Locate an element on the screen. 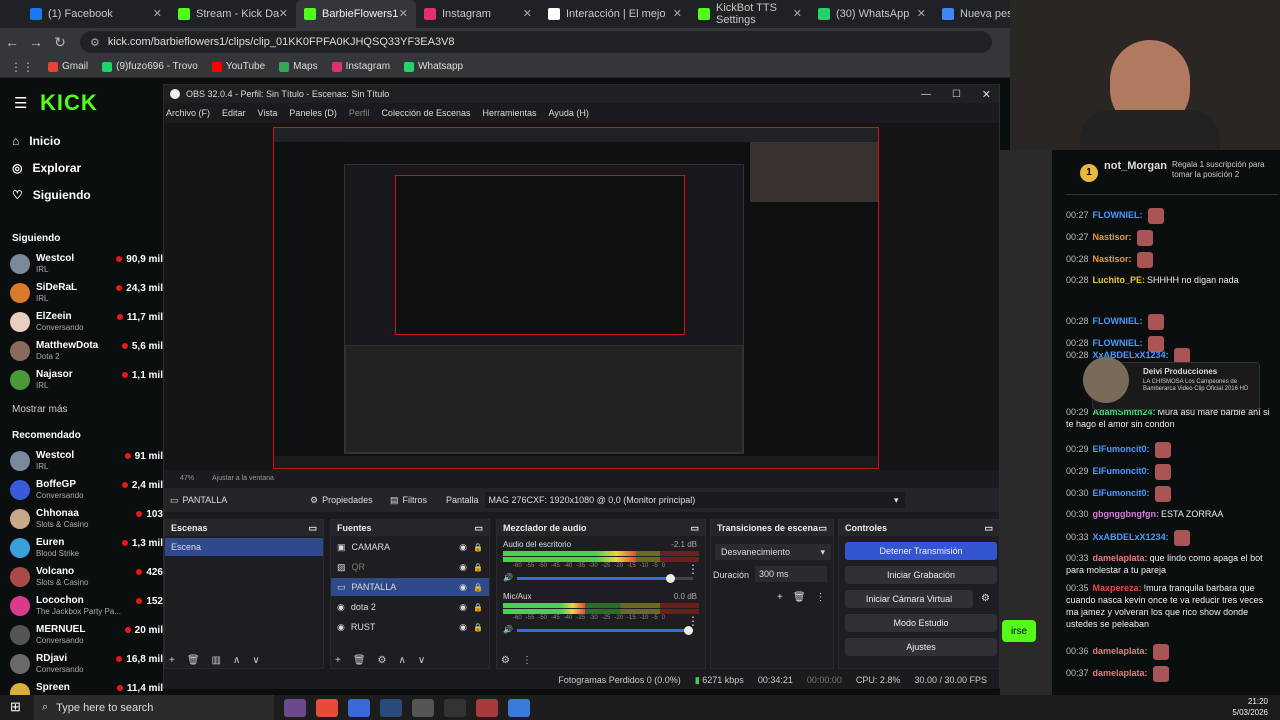  menu-item: Vista is located at coordinates (268, 113).